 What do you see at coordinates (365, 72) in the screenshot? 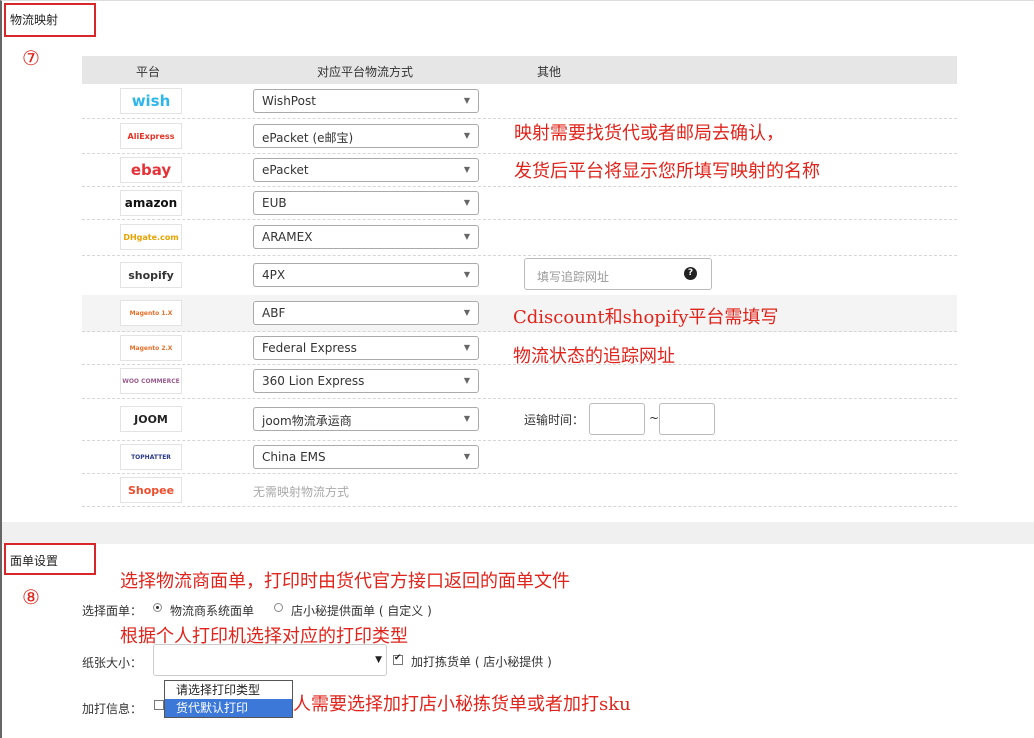
I see `header-method: 对应平台物流方式` at bounding box center [365, 72].